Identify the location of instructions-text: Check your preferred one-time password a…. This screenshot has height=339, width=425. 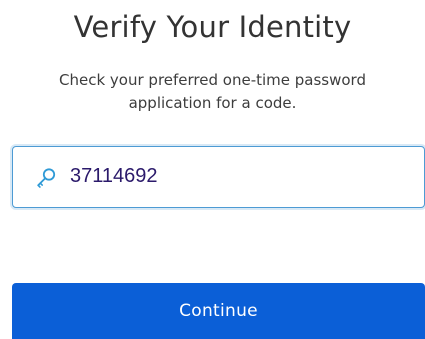
(212, 91).